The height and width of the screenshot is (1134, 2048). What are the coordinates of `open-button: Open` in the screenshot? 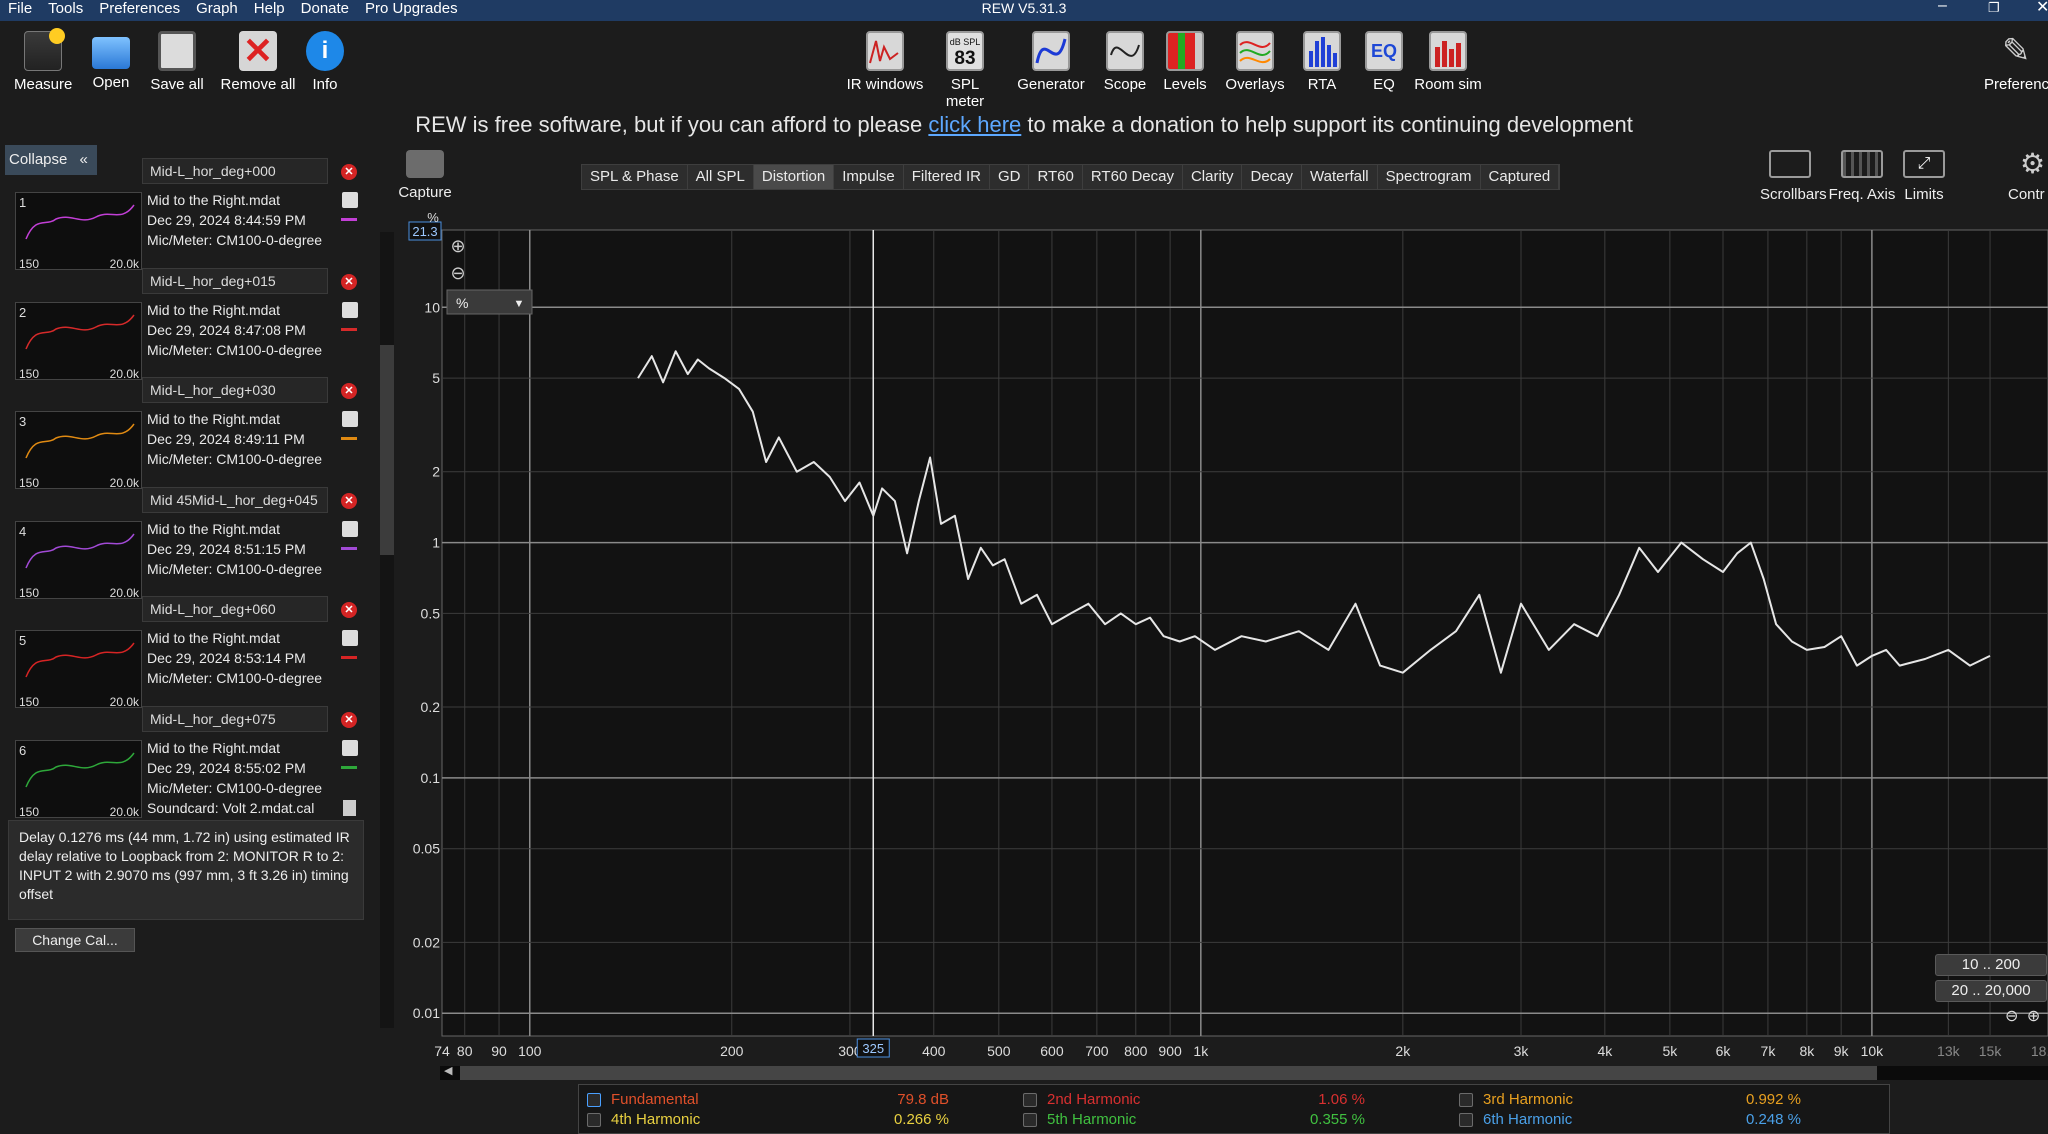 It's located at (111, 61).